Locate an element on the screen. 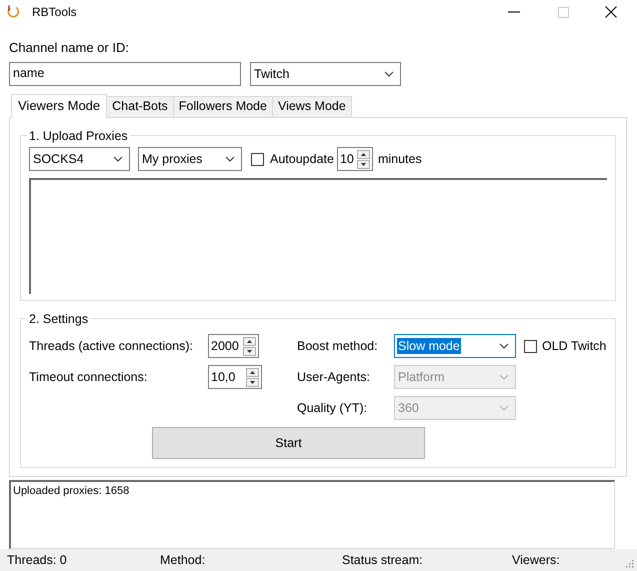 This screenshot has height=571, width=637. app-logo-icon is located at coordinates (13, 12).